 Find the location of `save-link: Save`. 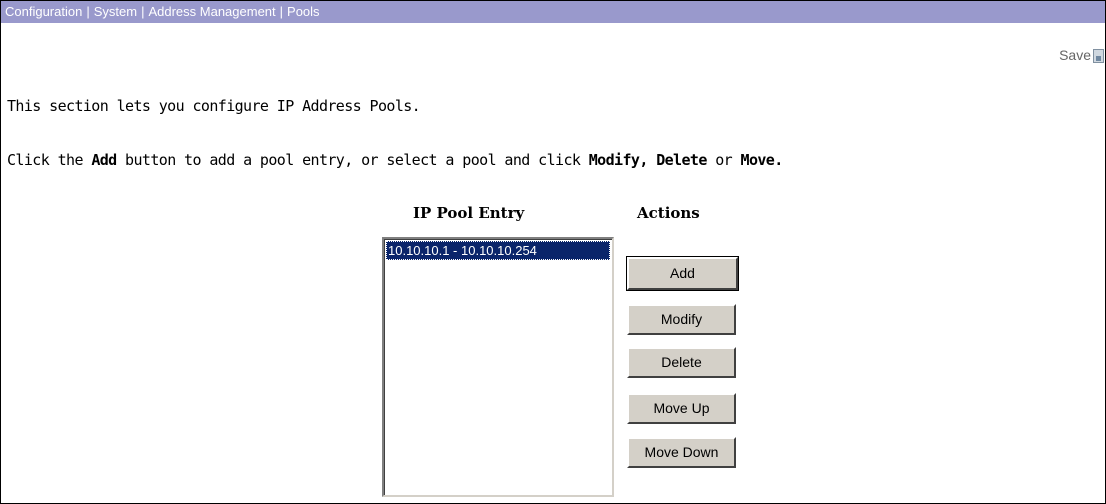

save-link: Save is located at coordinates (1075, 55).